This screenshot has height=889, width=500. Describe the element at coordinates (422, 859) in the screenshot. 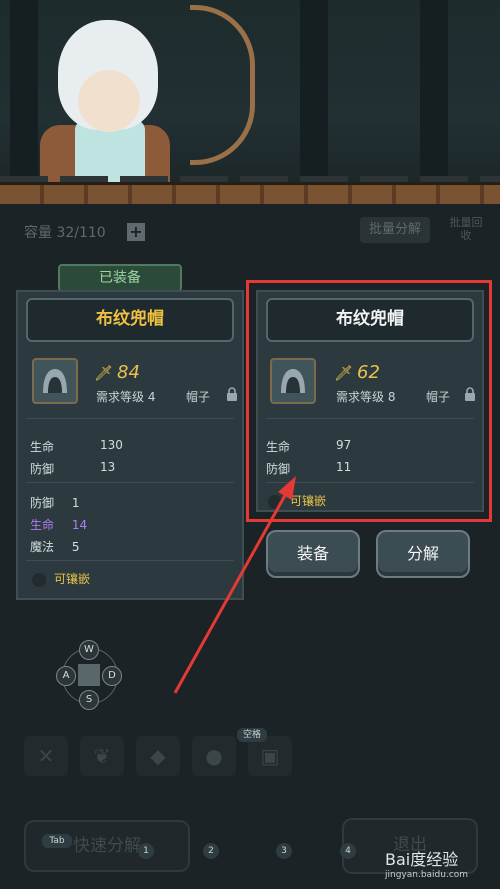

I see `watermark-main: Bai度经验` at that location.